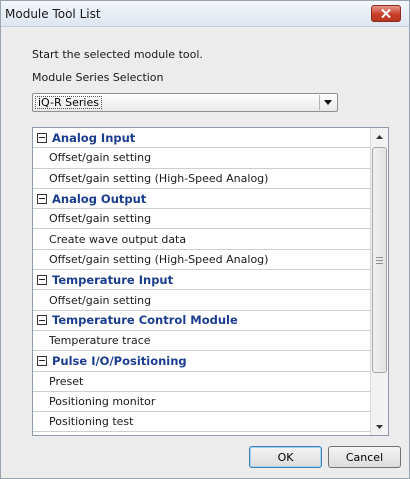 The image size is (410, 479). What do you see at coordinates (327, 102) in the screenshot?
I see `dropdown-arrow-icon` at bounding box center [327, 102].